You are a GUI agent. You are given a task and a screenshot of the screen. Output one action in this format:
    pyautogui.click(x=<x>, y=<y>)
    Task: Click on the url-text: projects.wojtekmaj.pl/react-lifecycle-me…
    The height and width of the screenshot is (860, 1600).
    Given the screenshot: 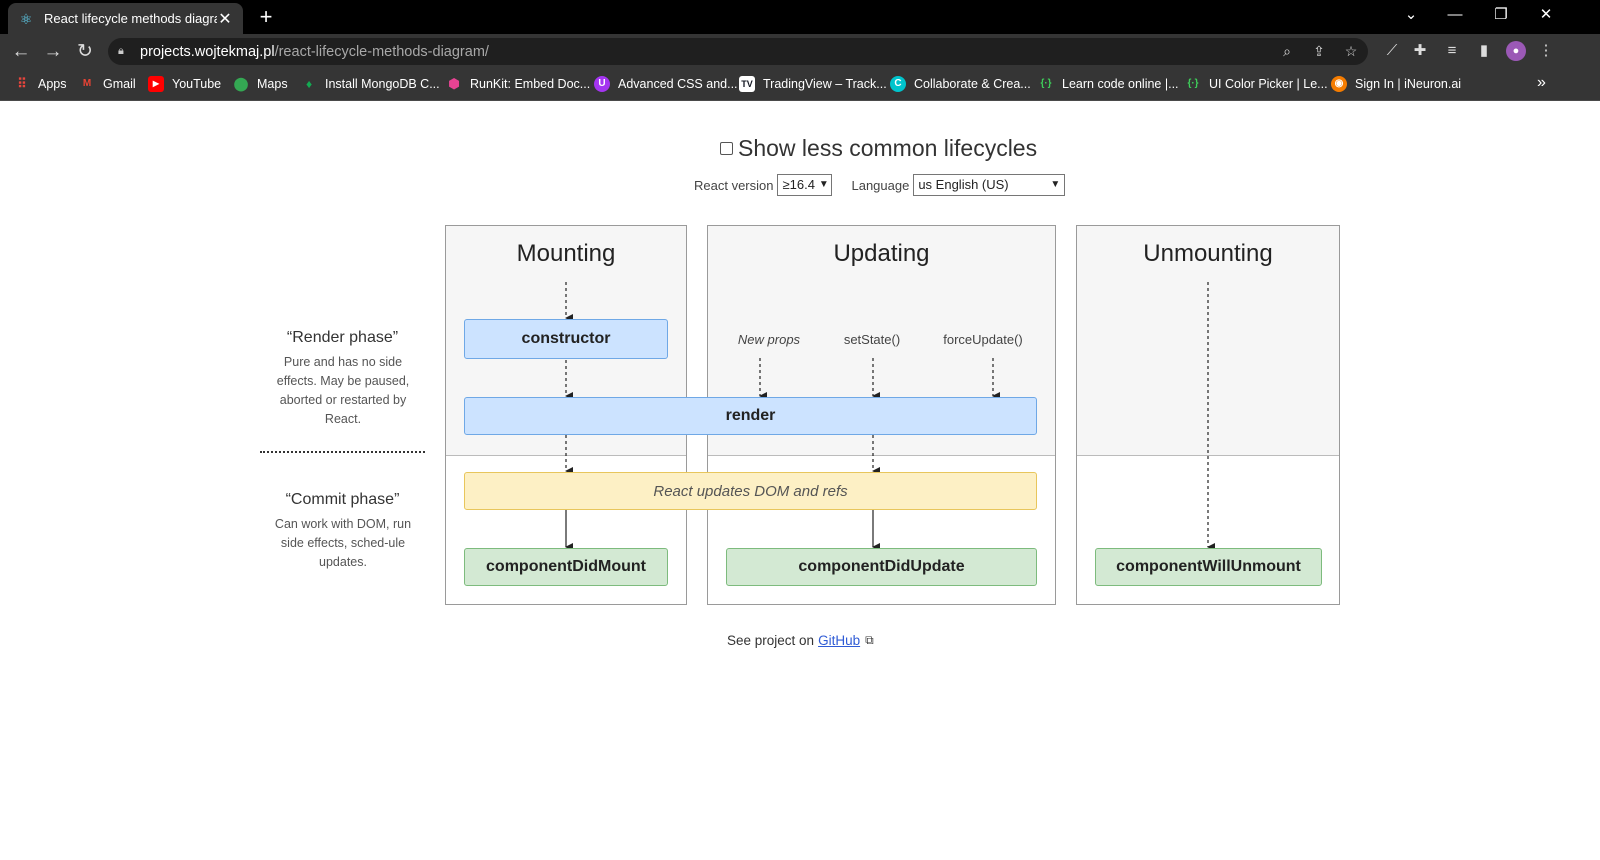 What is the action you would take?
    pyautogui.click(x=314, y=52)
    